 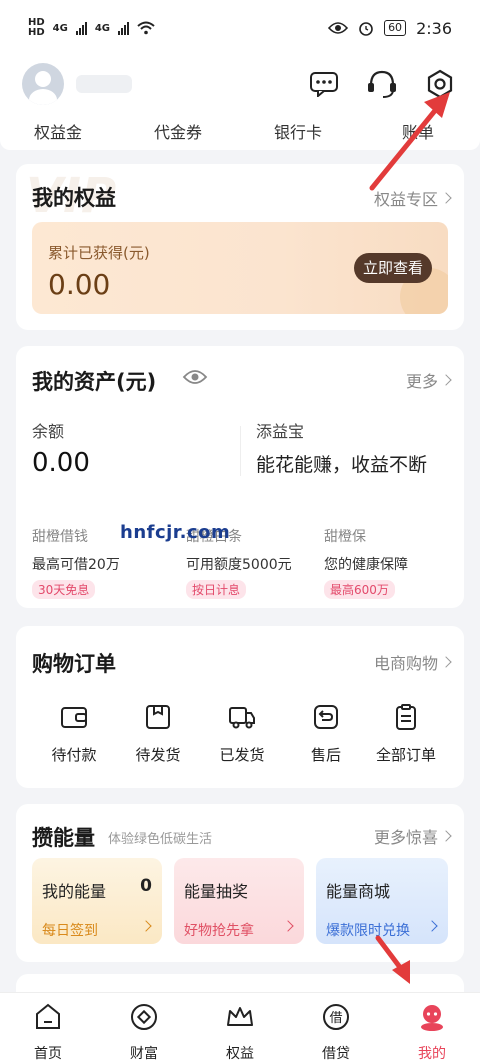 I want to click on product-insurance: 甜橙保 您的健康保障 最高600万, so click(x=366, y=562).